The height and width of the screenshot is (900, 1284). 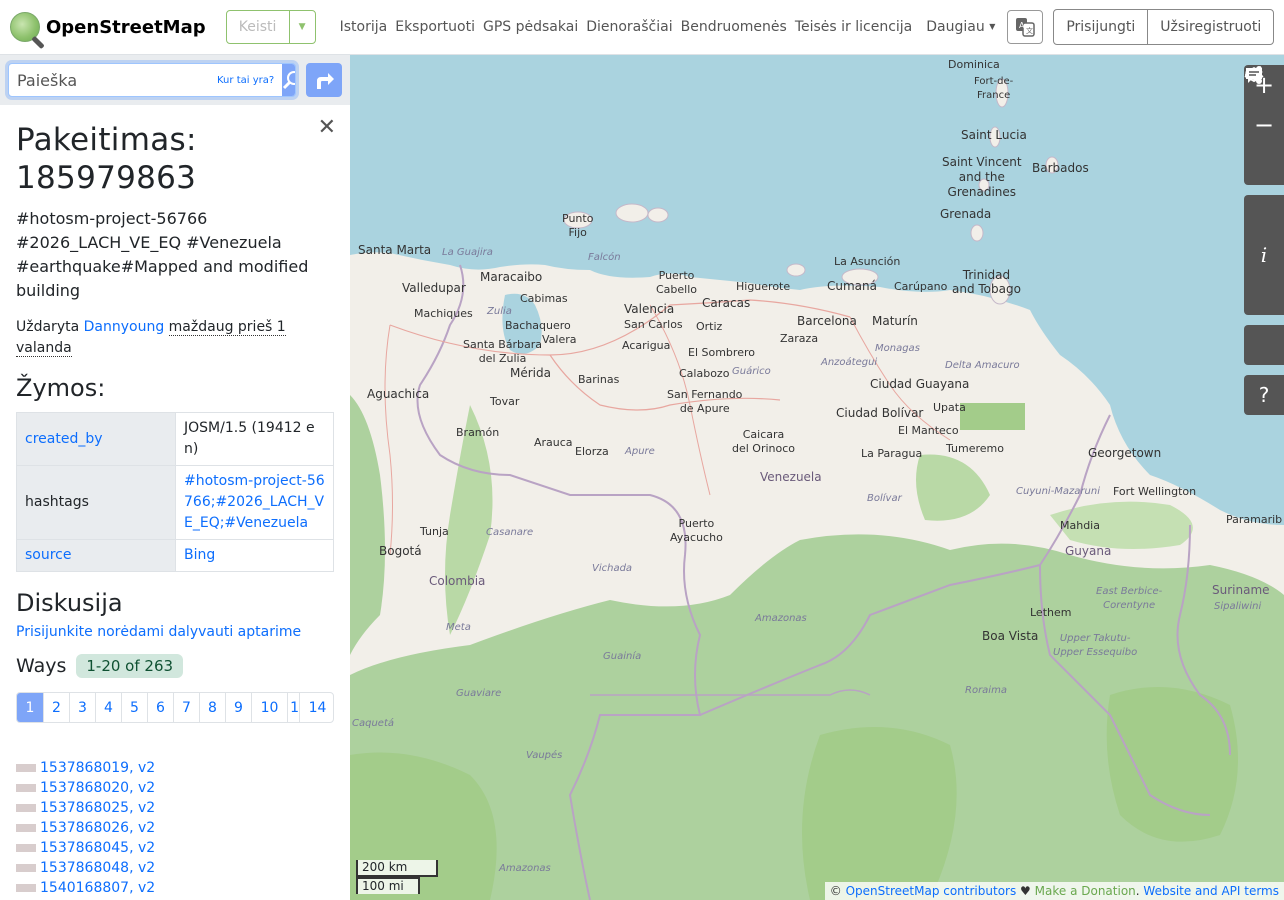 I want to click on search-box: Kur tai yra?, so click(x=152, y=80).